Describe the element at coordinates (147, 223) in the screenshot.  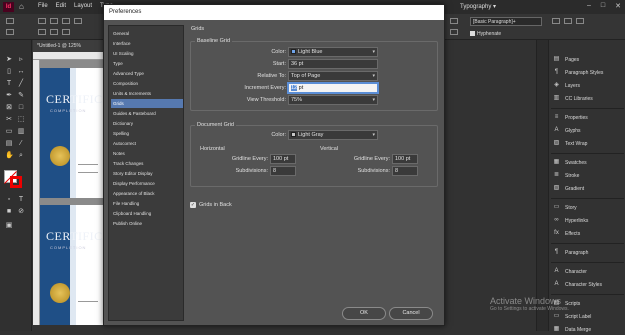
I see `category-item-publish-online: Publish Online` at that location.